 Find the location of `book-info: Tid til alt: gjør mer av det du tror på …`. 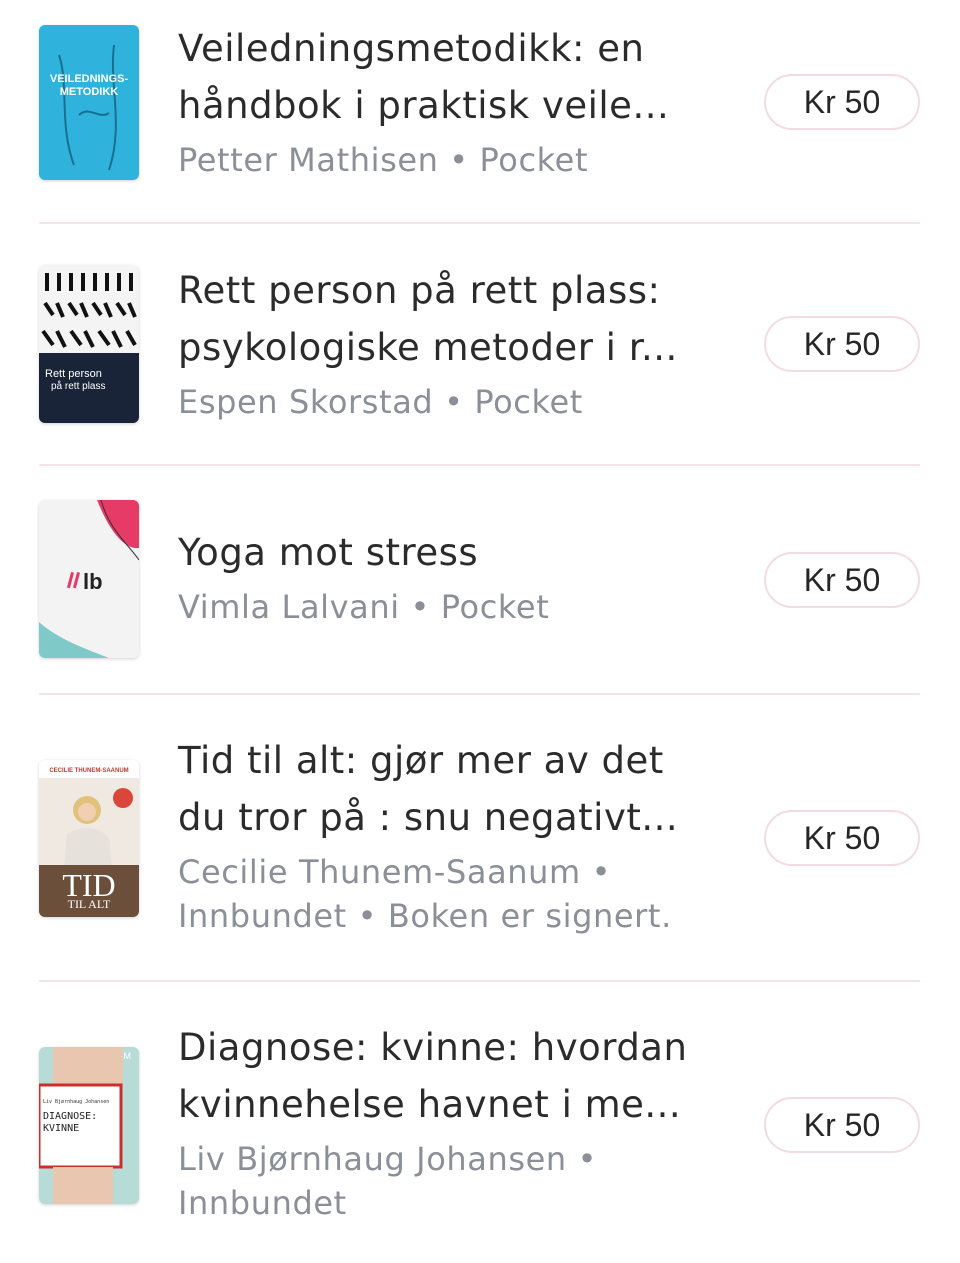

book-info: Tid til alt: gjør mer av det du tror på … is located at coordinates (448, 835).